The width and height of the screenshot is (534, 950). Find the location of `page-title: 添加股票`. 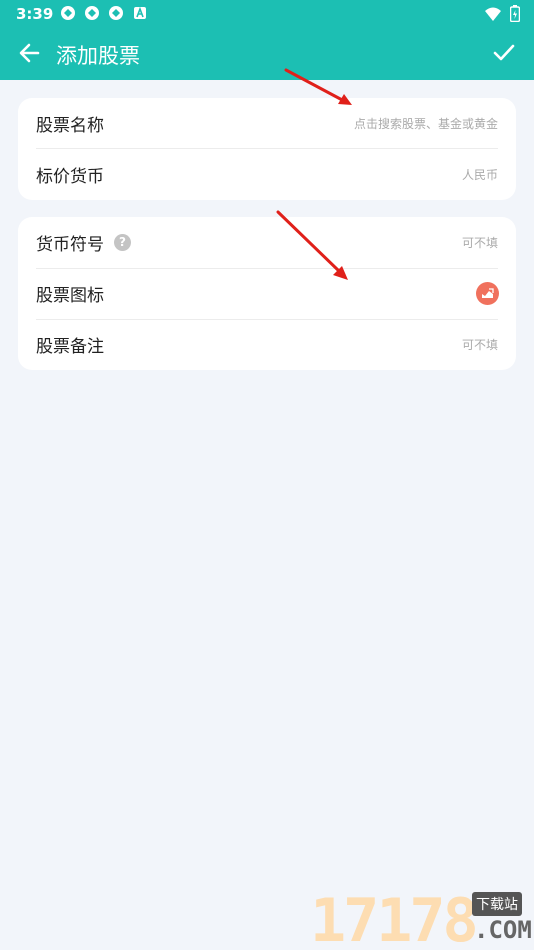

page-title: 添加股票 is located at coordinates (98, 56).